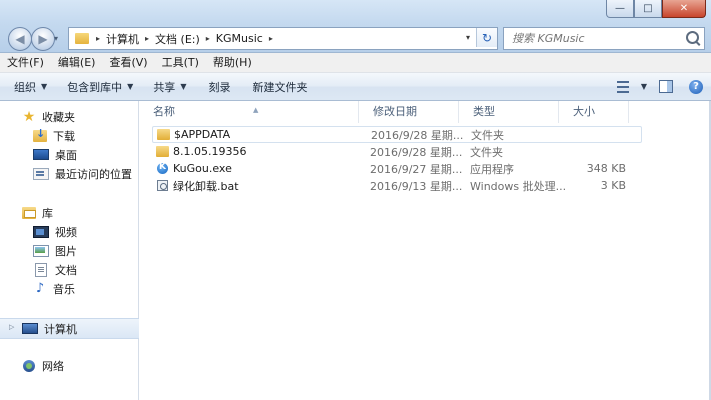  I want to click on organize-button: 组织 ▼, so click(27, 86).